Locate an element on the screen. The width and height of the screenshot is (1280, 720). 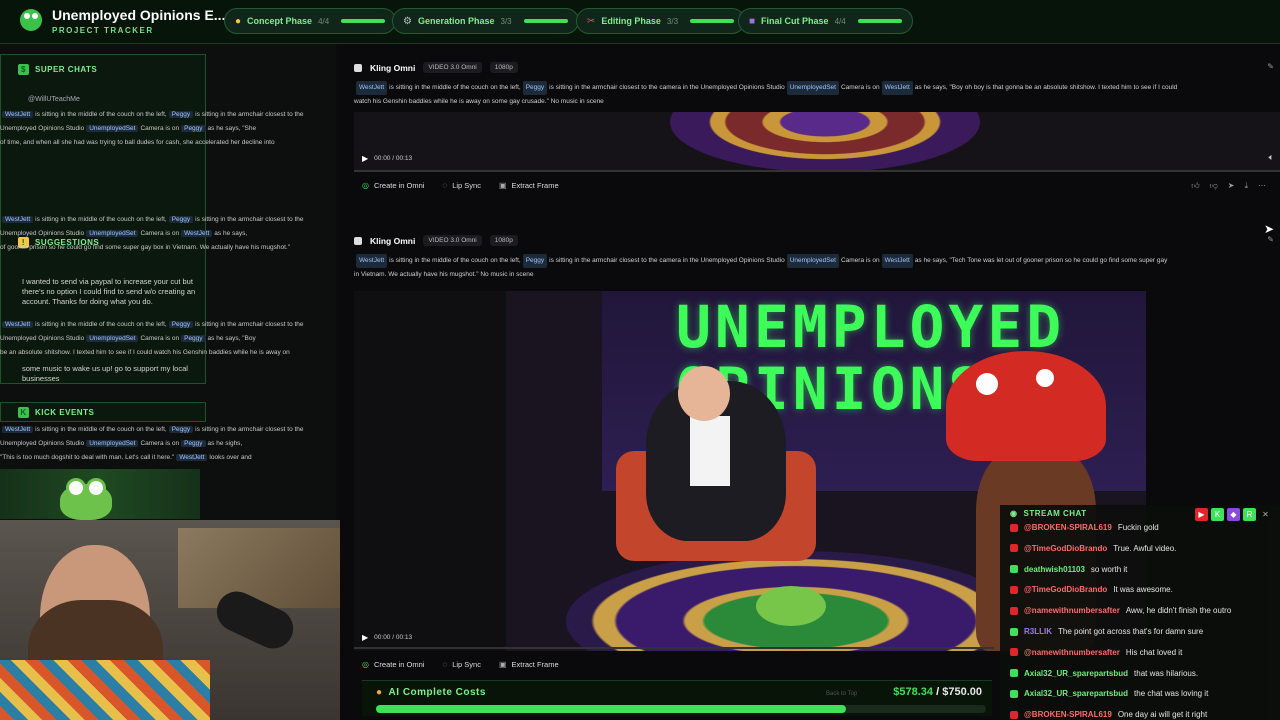
chat-text: True. Awful video. is located at coordinates (1145, 548).